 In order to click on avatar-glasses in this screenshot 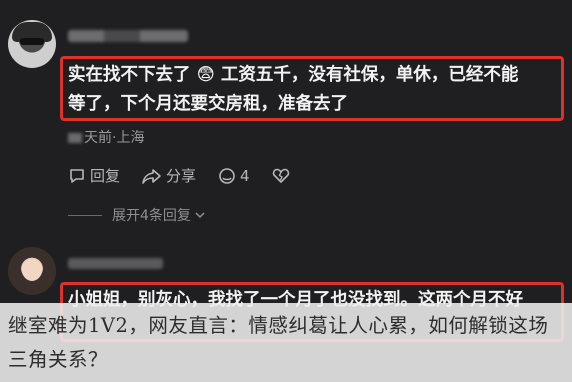, I will do `click(32, 41)`.